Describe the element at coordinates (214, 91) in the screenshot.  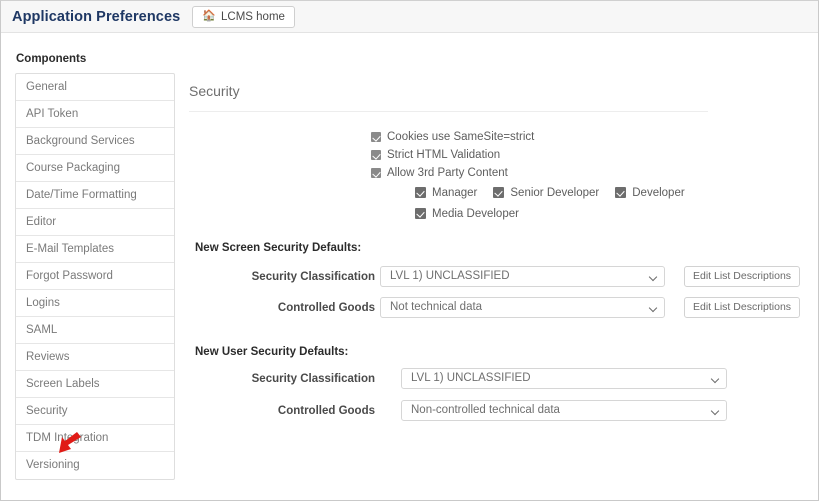
I see `section-title: Security` at that location.